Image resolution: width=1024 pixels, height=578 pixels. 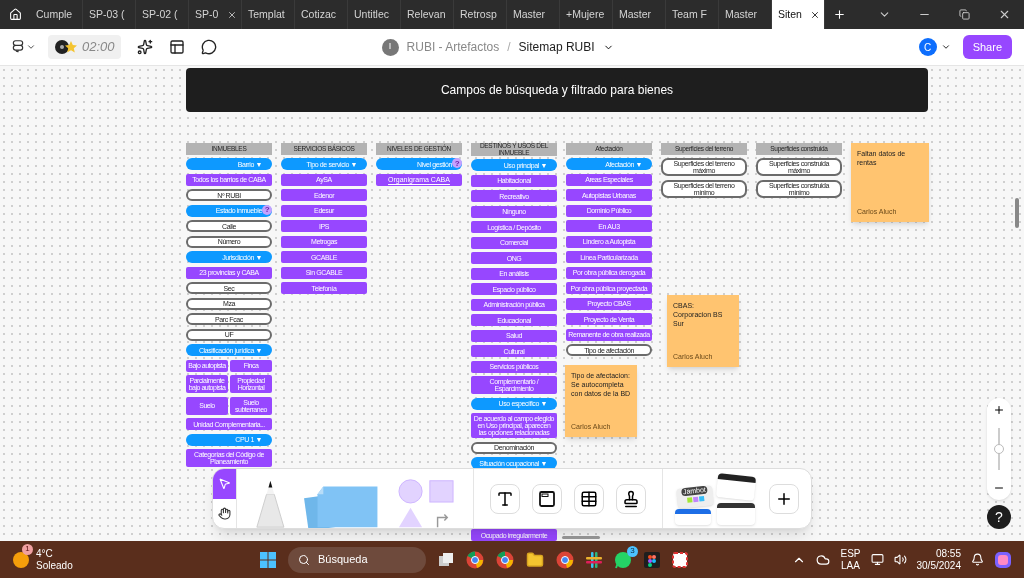 What do you see at coordinates (586, 14) in the screenshot?
I see `browser-tab: +Mujere` at bounding box center [586, 14].